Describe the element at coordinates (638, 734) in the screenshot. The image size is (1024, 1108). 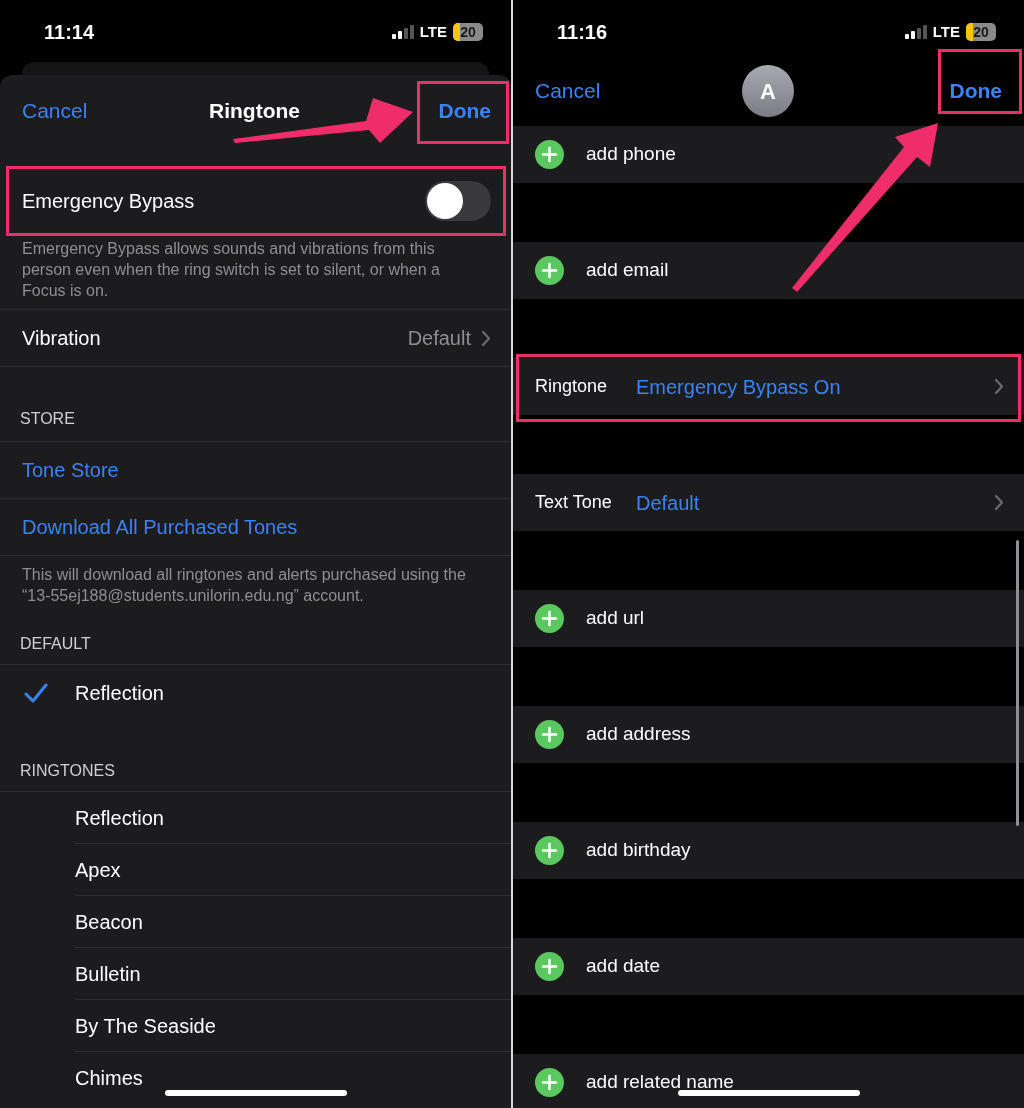
I see `add-field-label: add address` at that location.